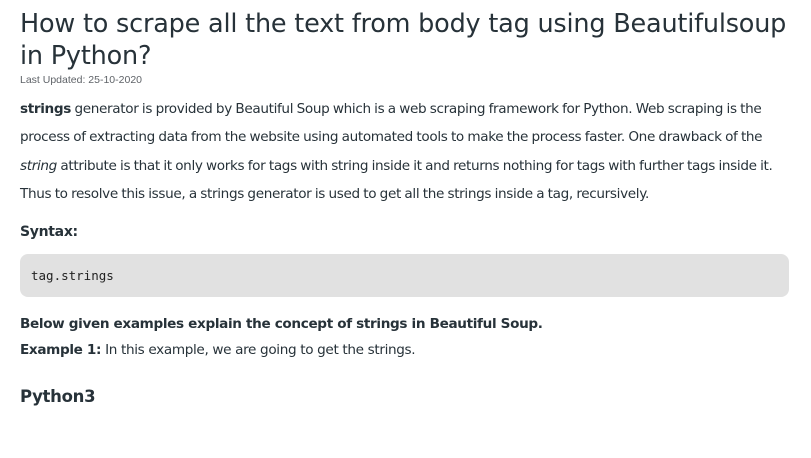 Image resolution: width=811 pixels, height=458 pixels. What do you see at coordinates (61, 349) in the screenshot?
I see `example-1-label: Example 1:` at bounding box center [61, 349].